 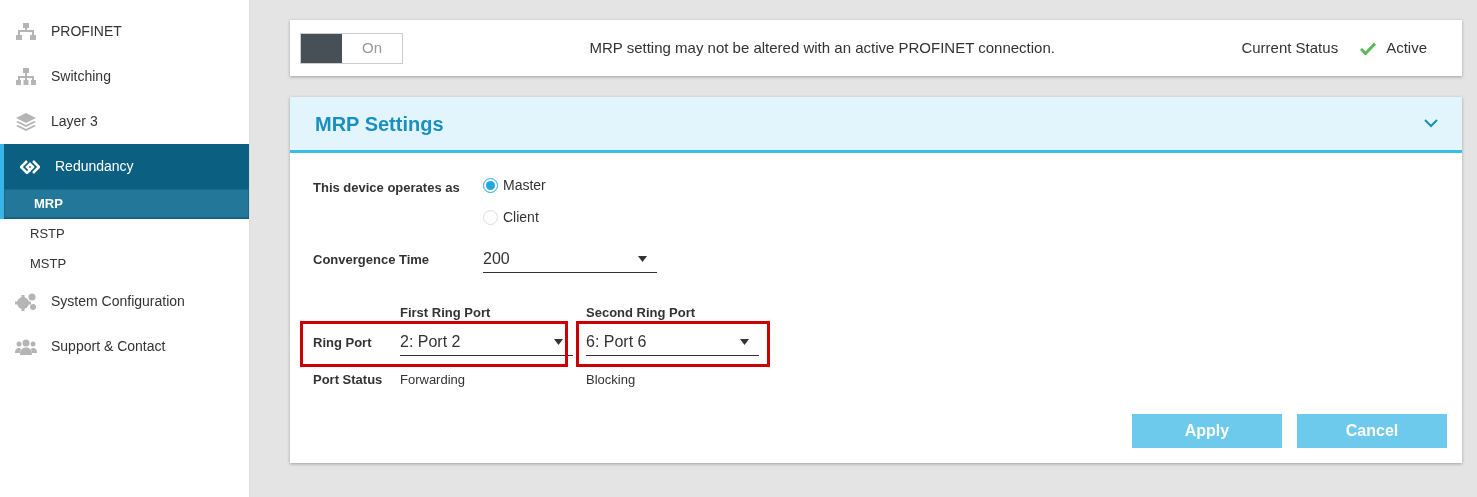 I want to click on status-label: Current Status, so click(x=1290, y=47).